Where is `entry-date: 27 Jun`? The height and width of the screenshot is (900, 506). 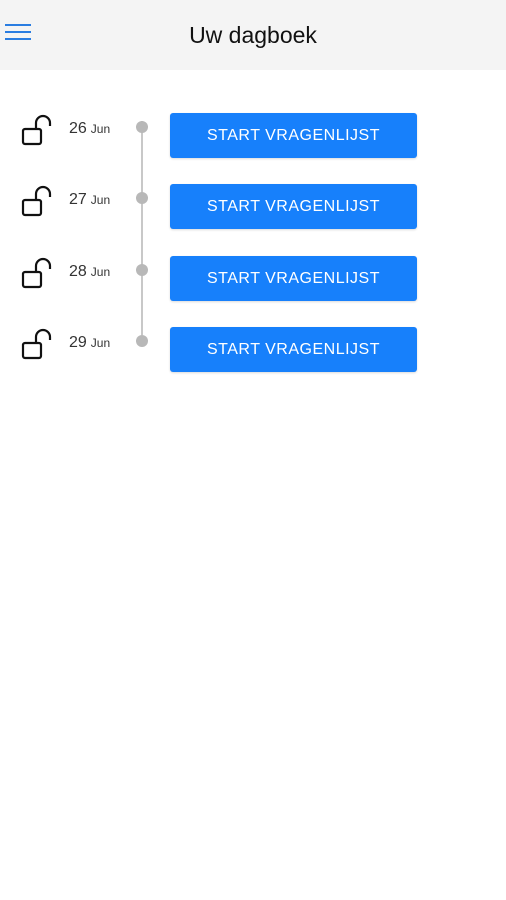 entry-date: 27 Jun is located at coordinates (89, 200).